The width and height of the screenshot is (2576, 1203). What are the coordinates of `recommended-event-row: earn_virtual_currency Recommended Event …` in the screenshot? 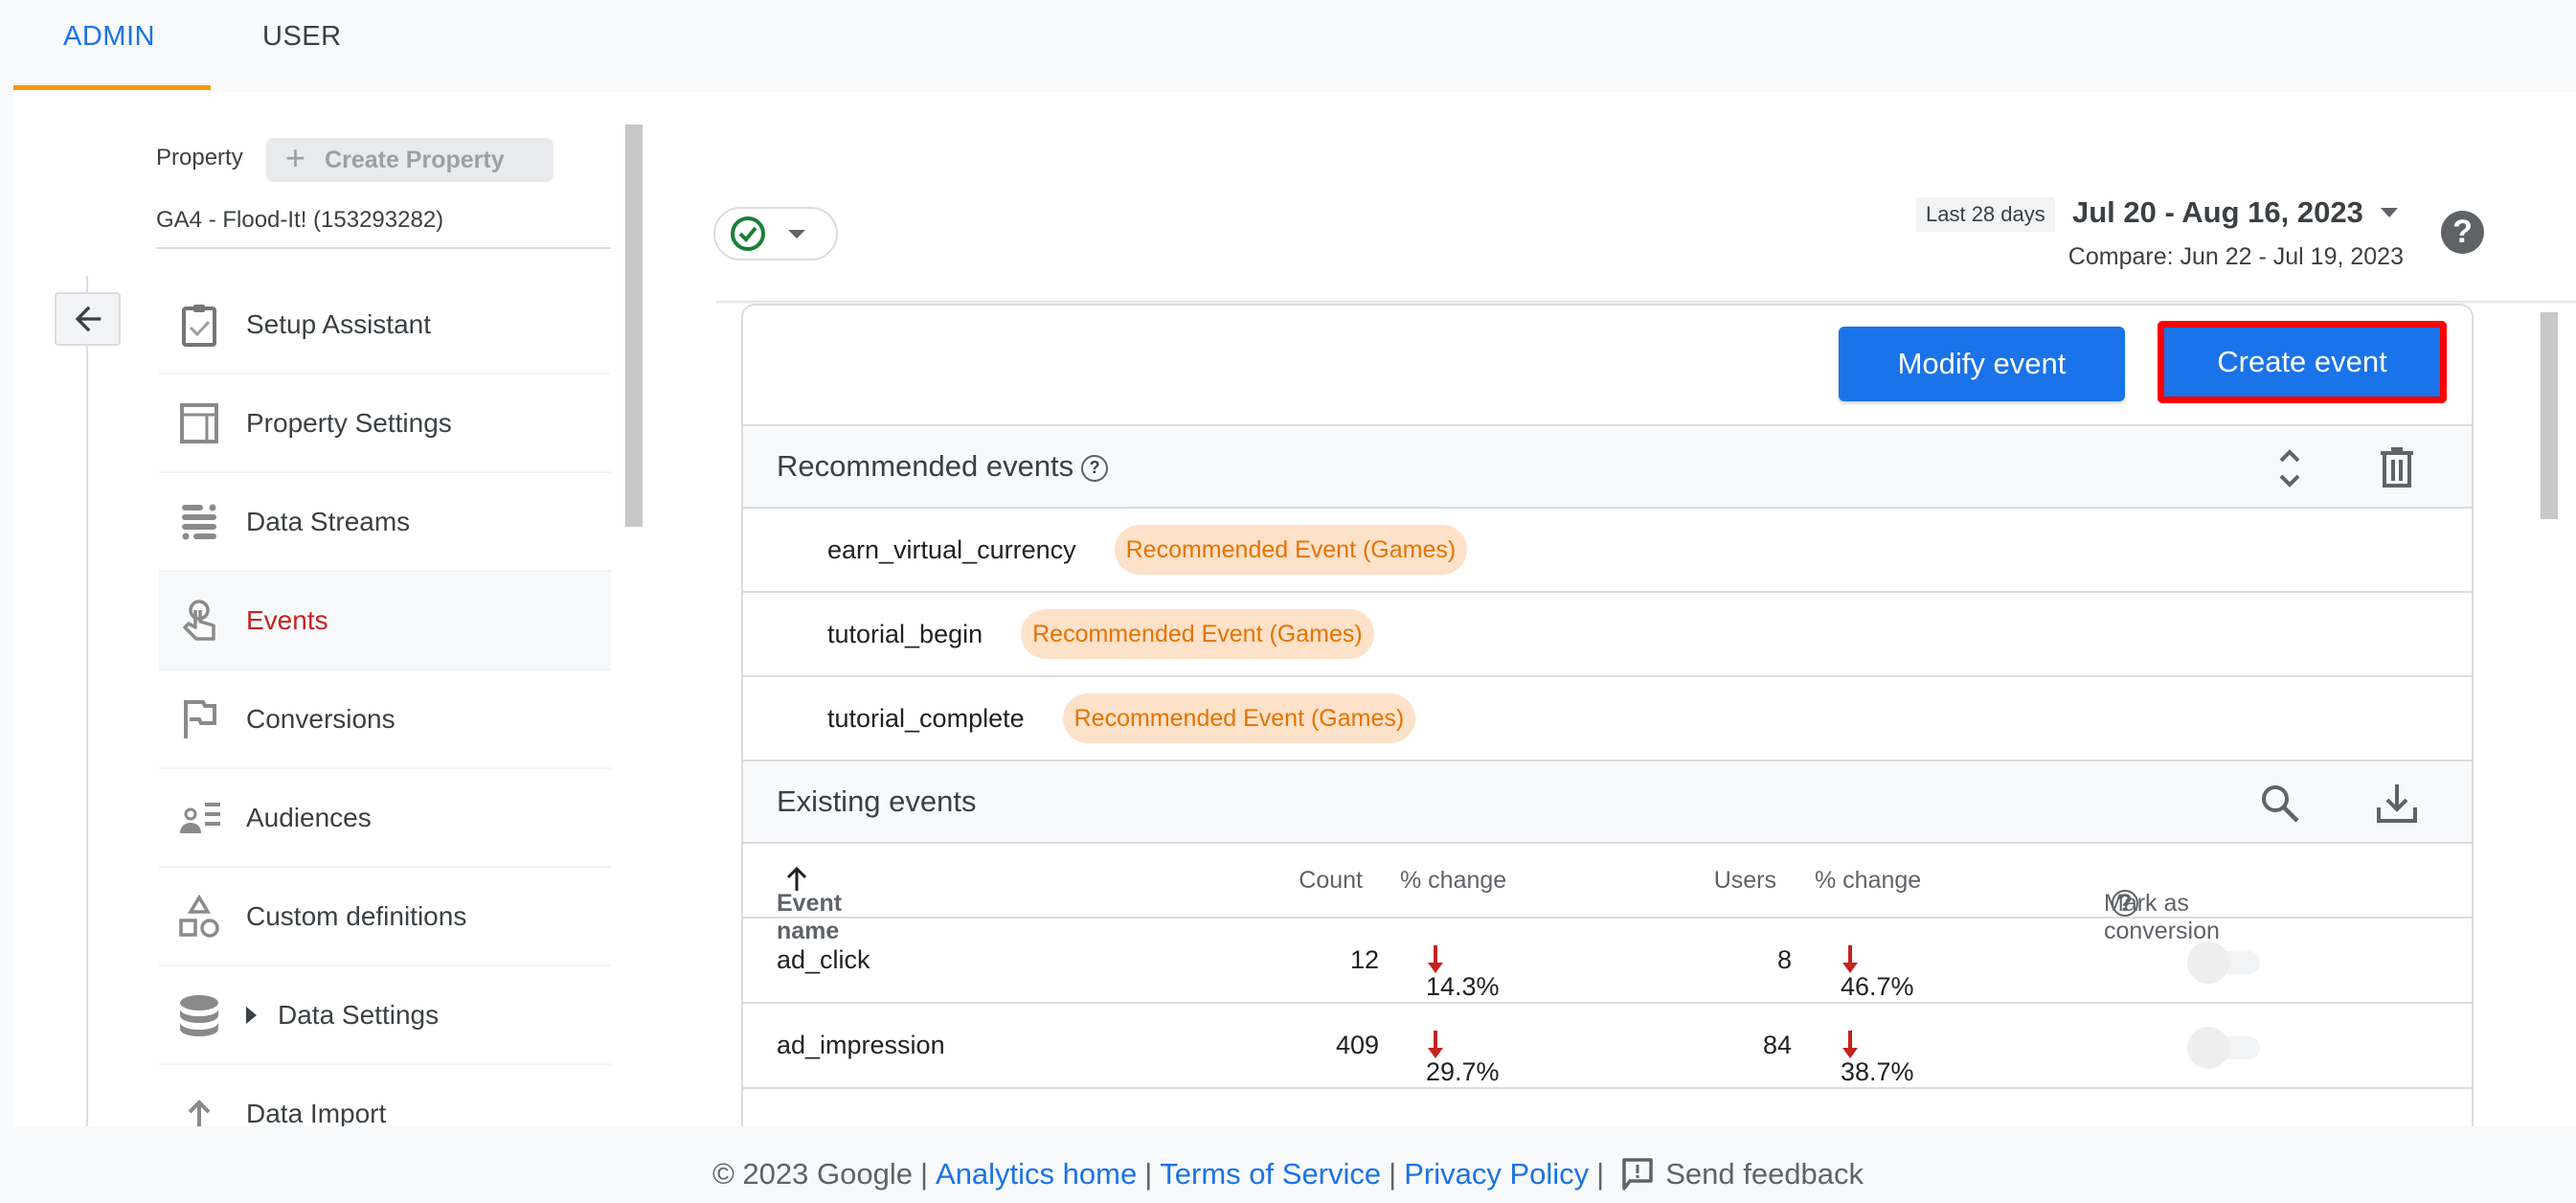 It's located at (1607, 551).